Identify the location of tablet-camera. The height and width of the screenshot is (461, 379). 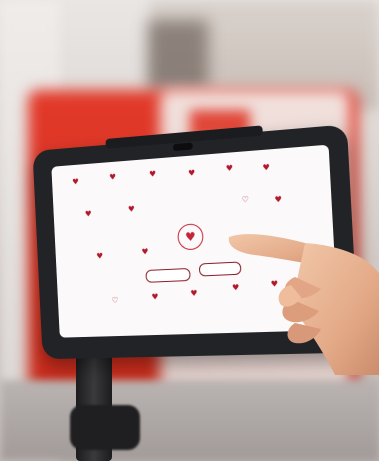
(182, 147).